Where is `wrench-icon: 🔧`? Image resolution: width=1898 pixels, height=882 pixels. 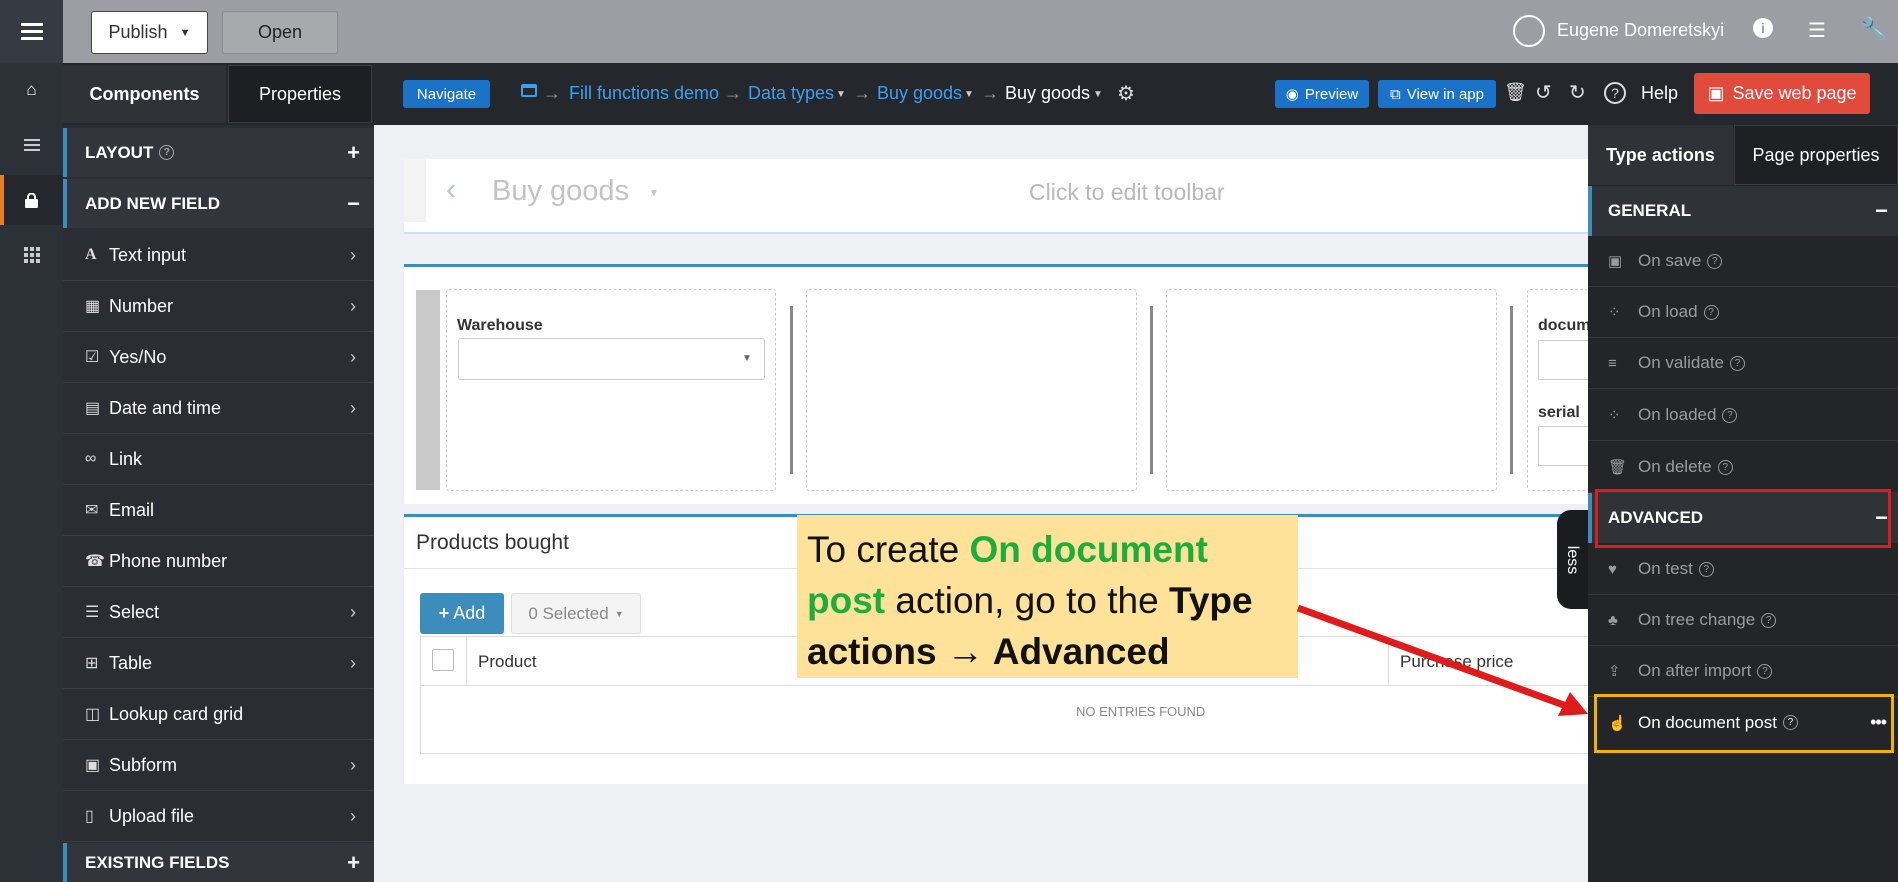
wrench-icon: 🔧 is located at coordinates (1873, 29).